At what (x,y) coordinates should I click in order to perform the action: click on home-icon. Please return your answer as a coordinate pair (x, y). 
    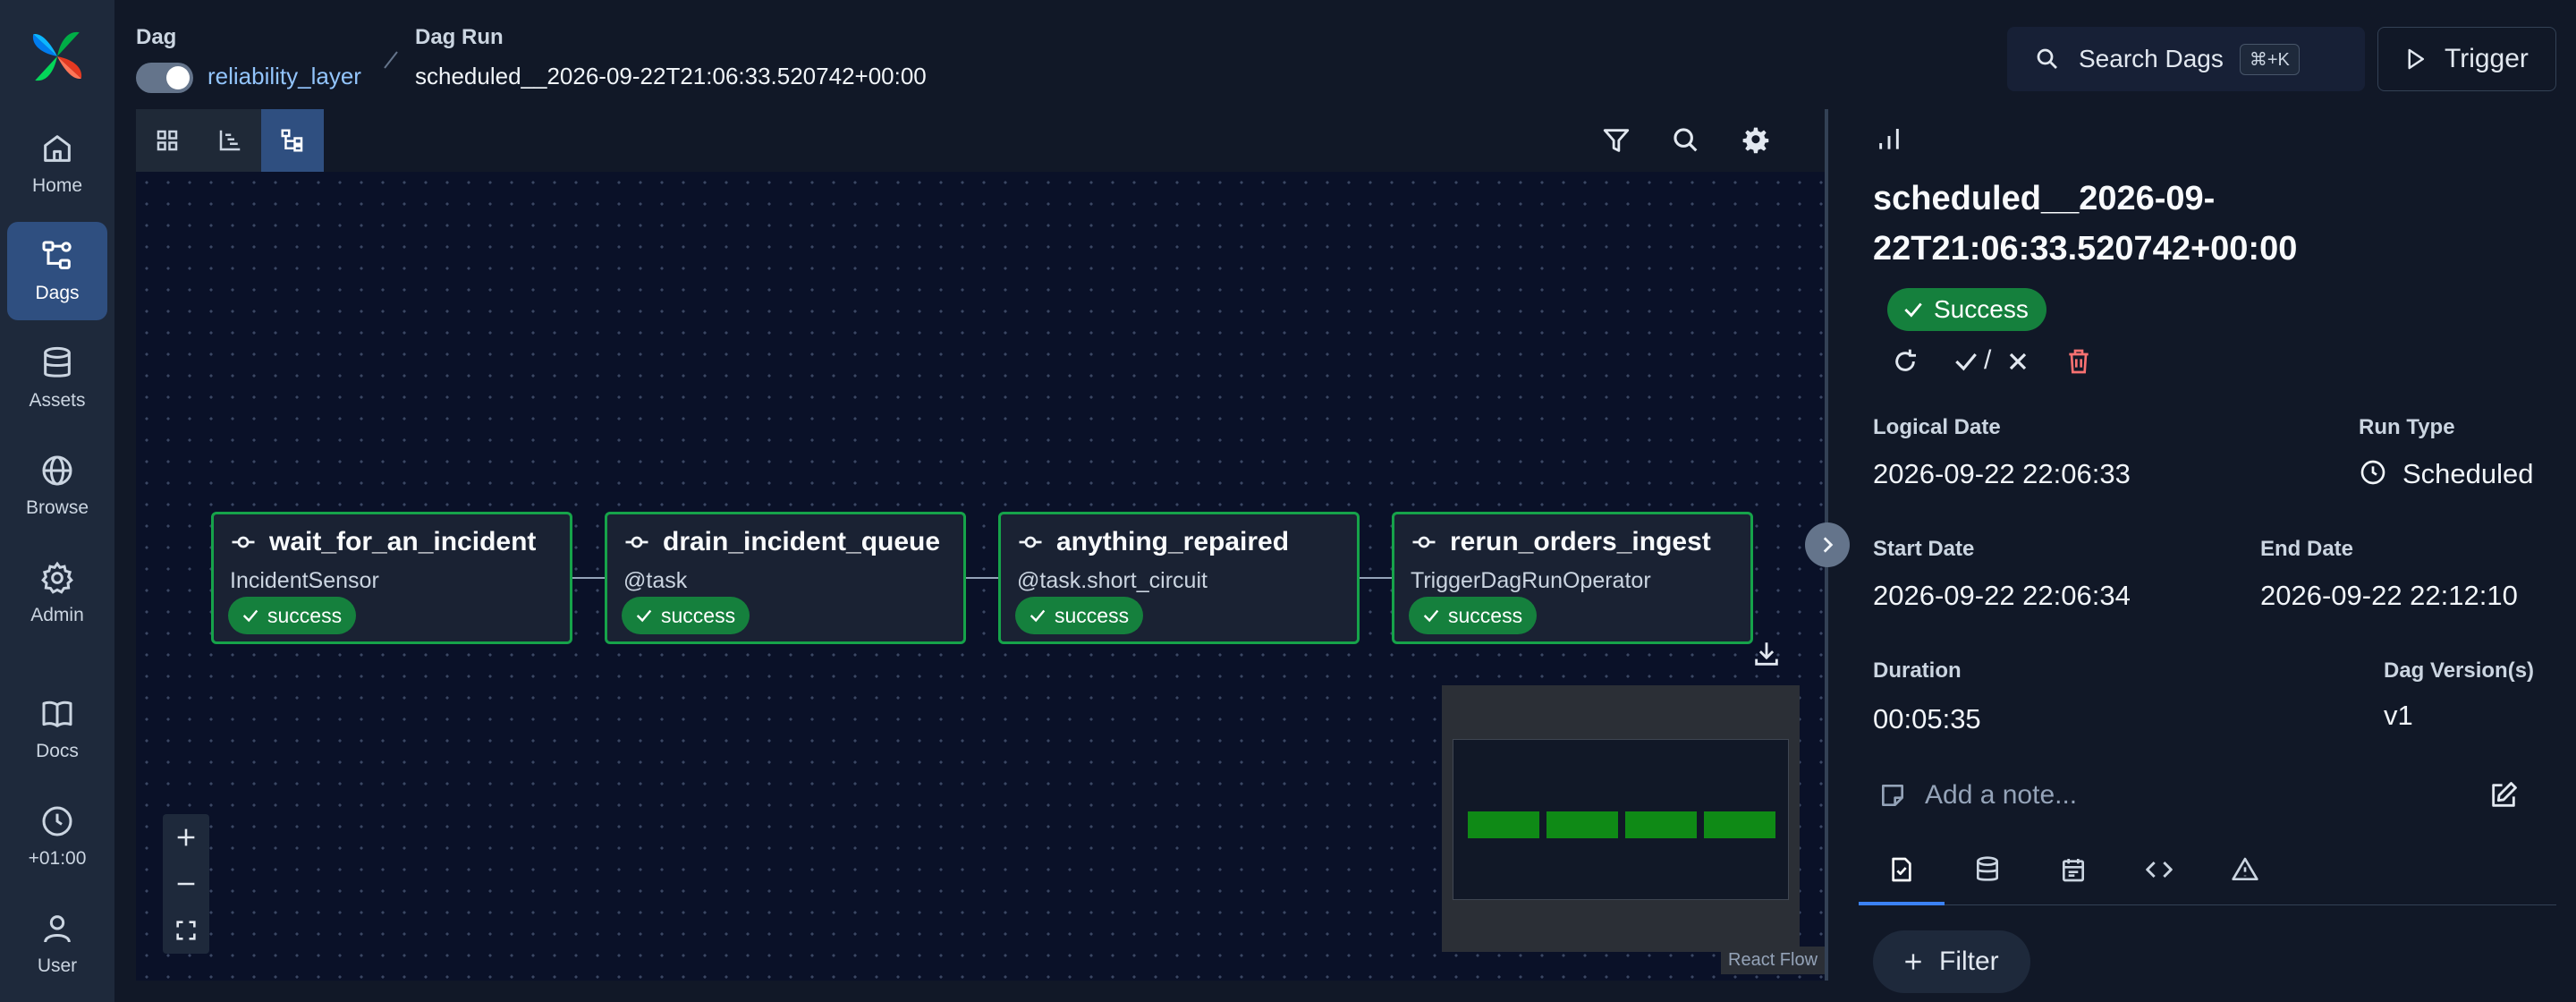
    Looking at the image, I should click on (57, 148).